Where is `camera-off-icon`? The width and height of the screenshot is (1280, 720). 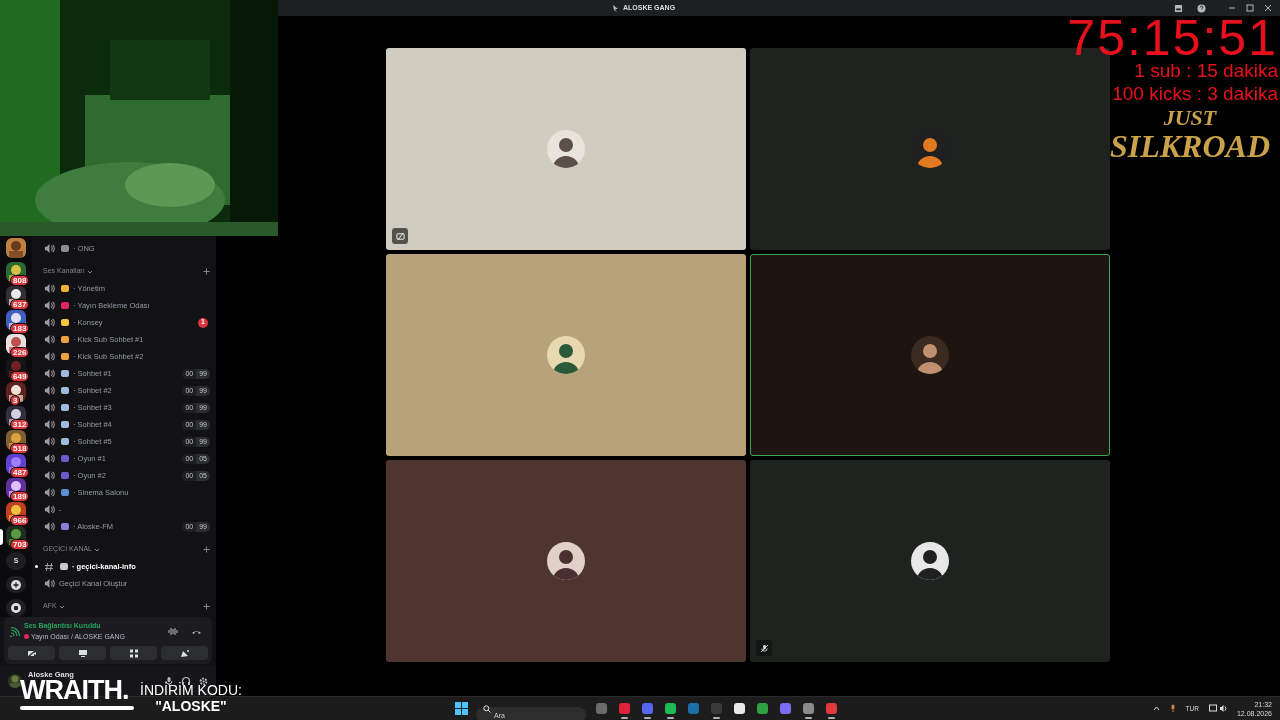 camera-off-icon is located at coordinates (31, 653).